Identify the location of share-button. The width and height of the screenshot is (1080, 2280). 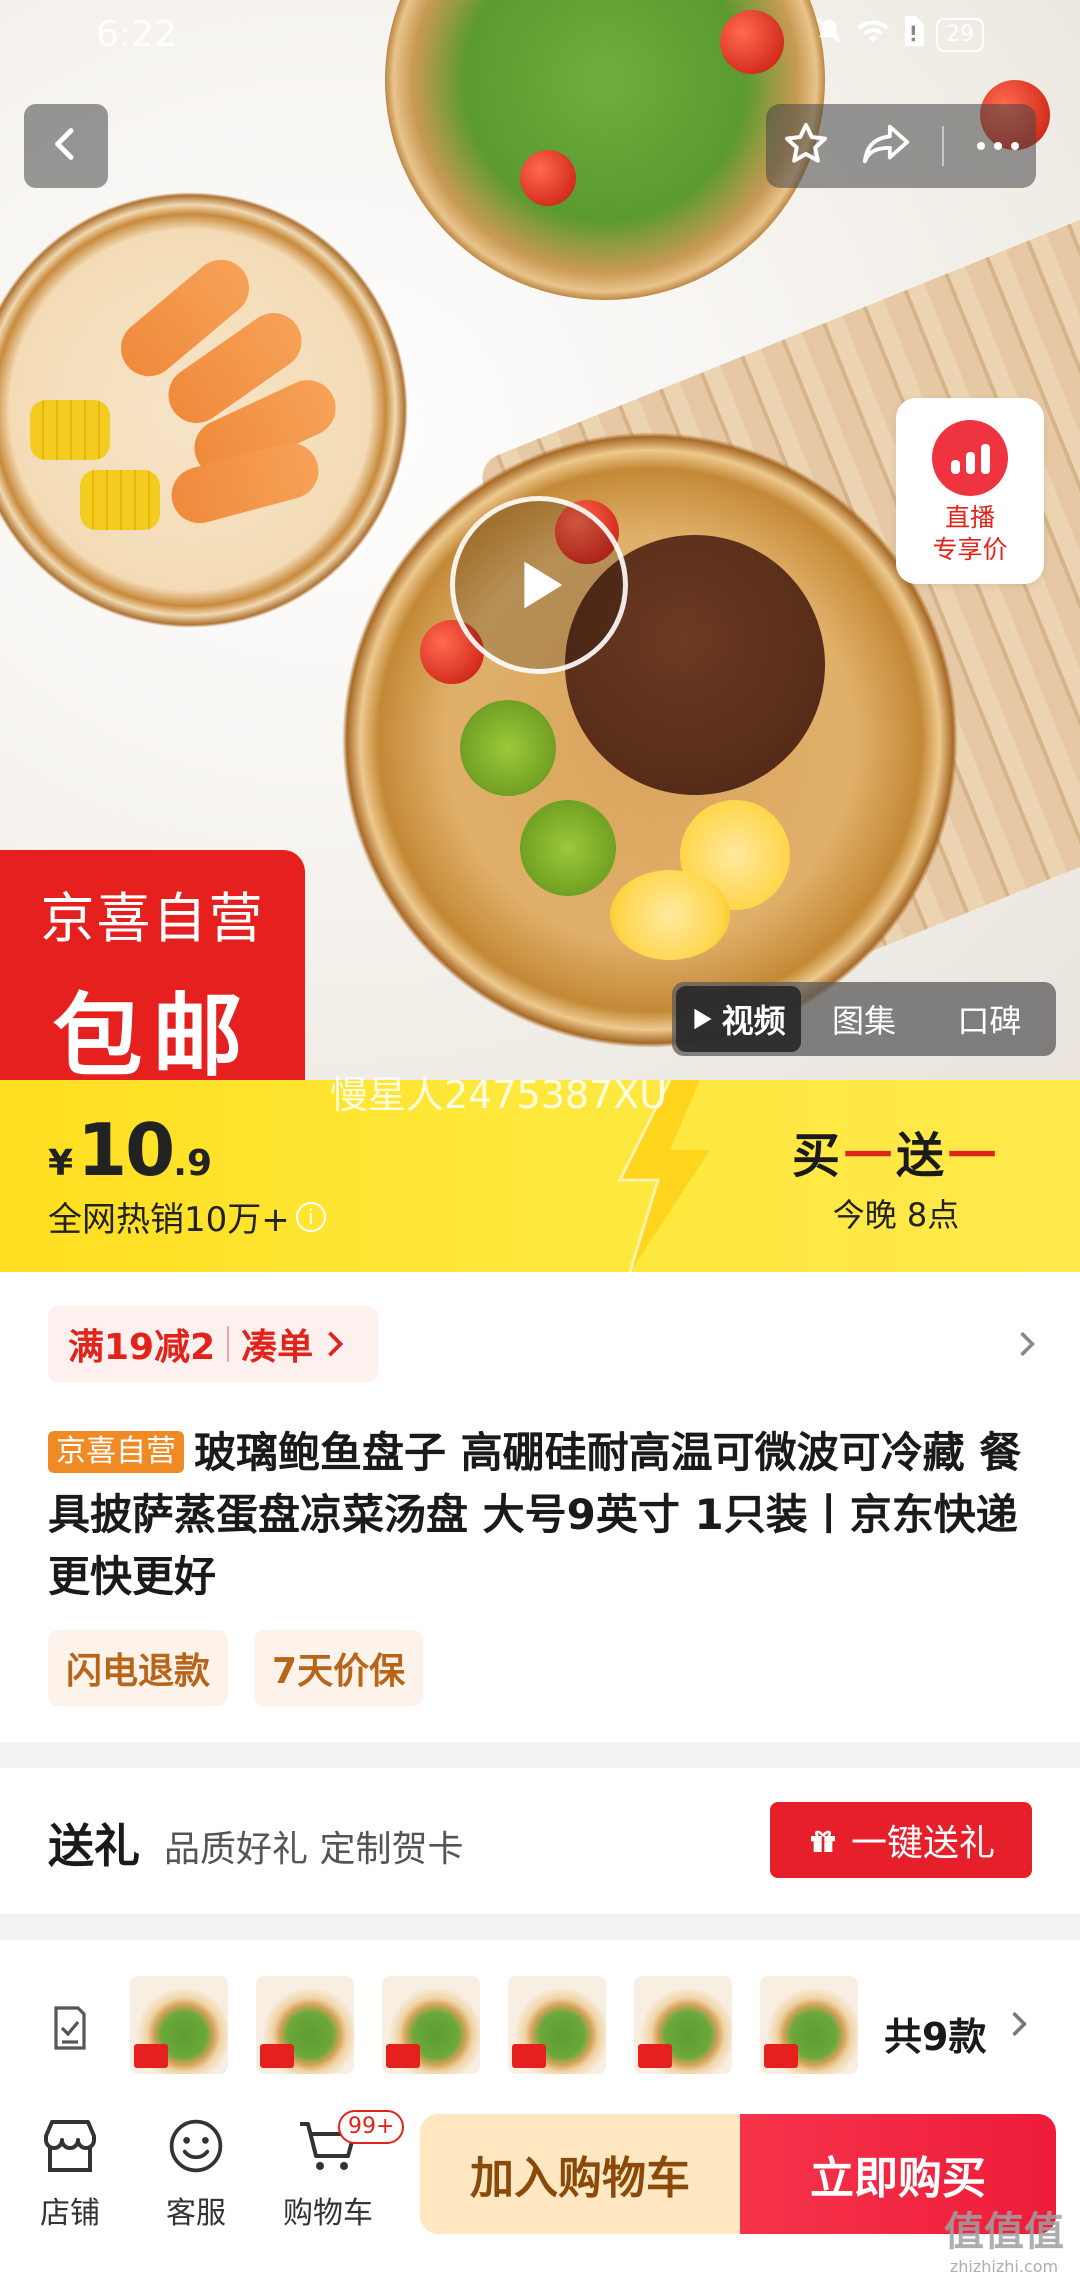
(886, 146).